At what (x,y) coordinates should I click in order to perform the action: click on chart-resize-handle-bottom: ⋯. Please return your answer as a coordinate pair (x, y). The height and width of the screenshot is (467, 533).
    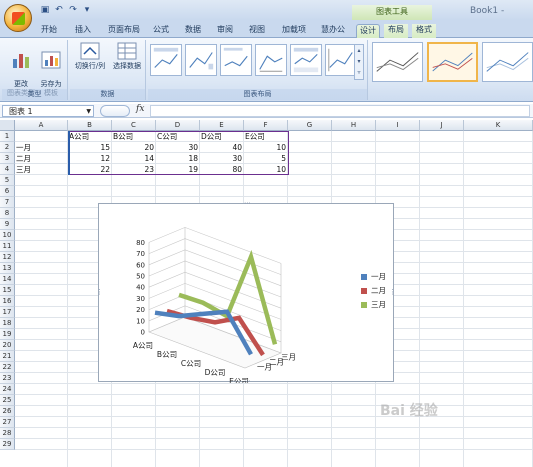
    Looking at the image, I should click on (247, 381).